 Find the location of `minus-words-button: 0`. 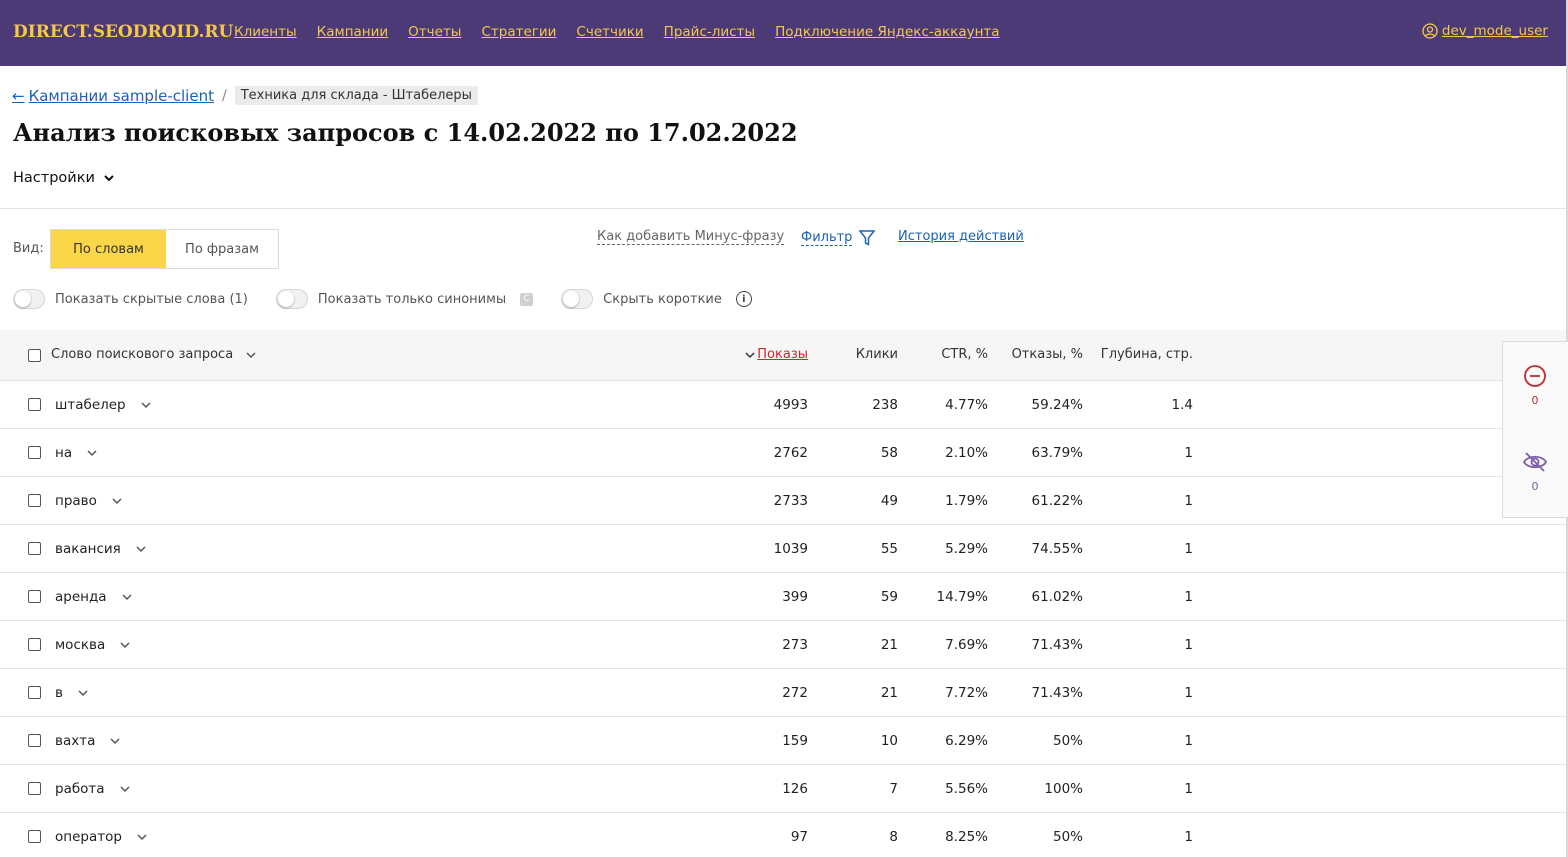

minus-words-button: 0 is located at coordinates (1535, 385).